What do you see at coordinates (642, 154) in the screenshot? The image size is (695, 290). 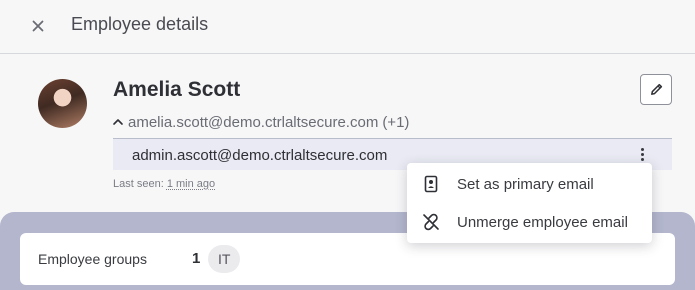 I see `more-options-button` at bounding box center [642, 154].